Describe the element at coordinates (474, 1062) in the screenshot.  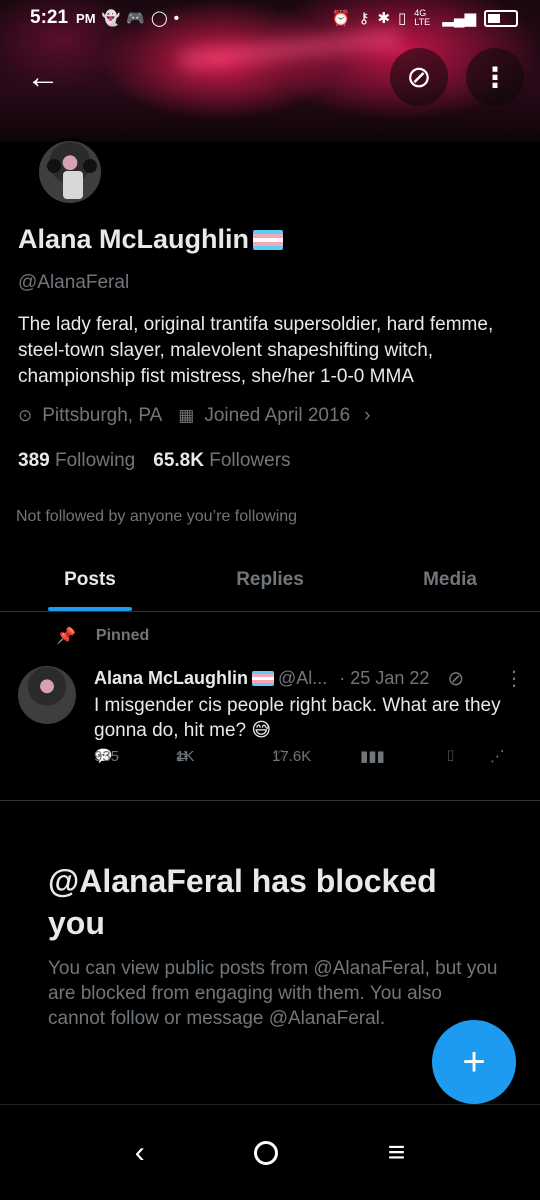
I see `compose-plus-icon: +` at that location.